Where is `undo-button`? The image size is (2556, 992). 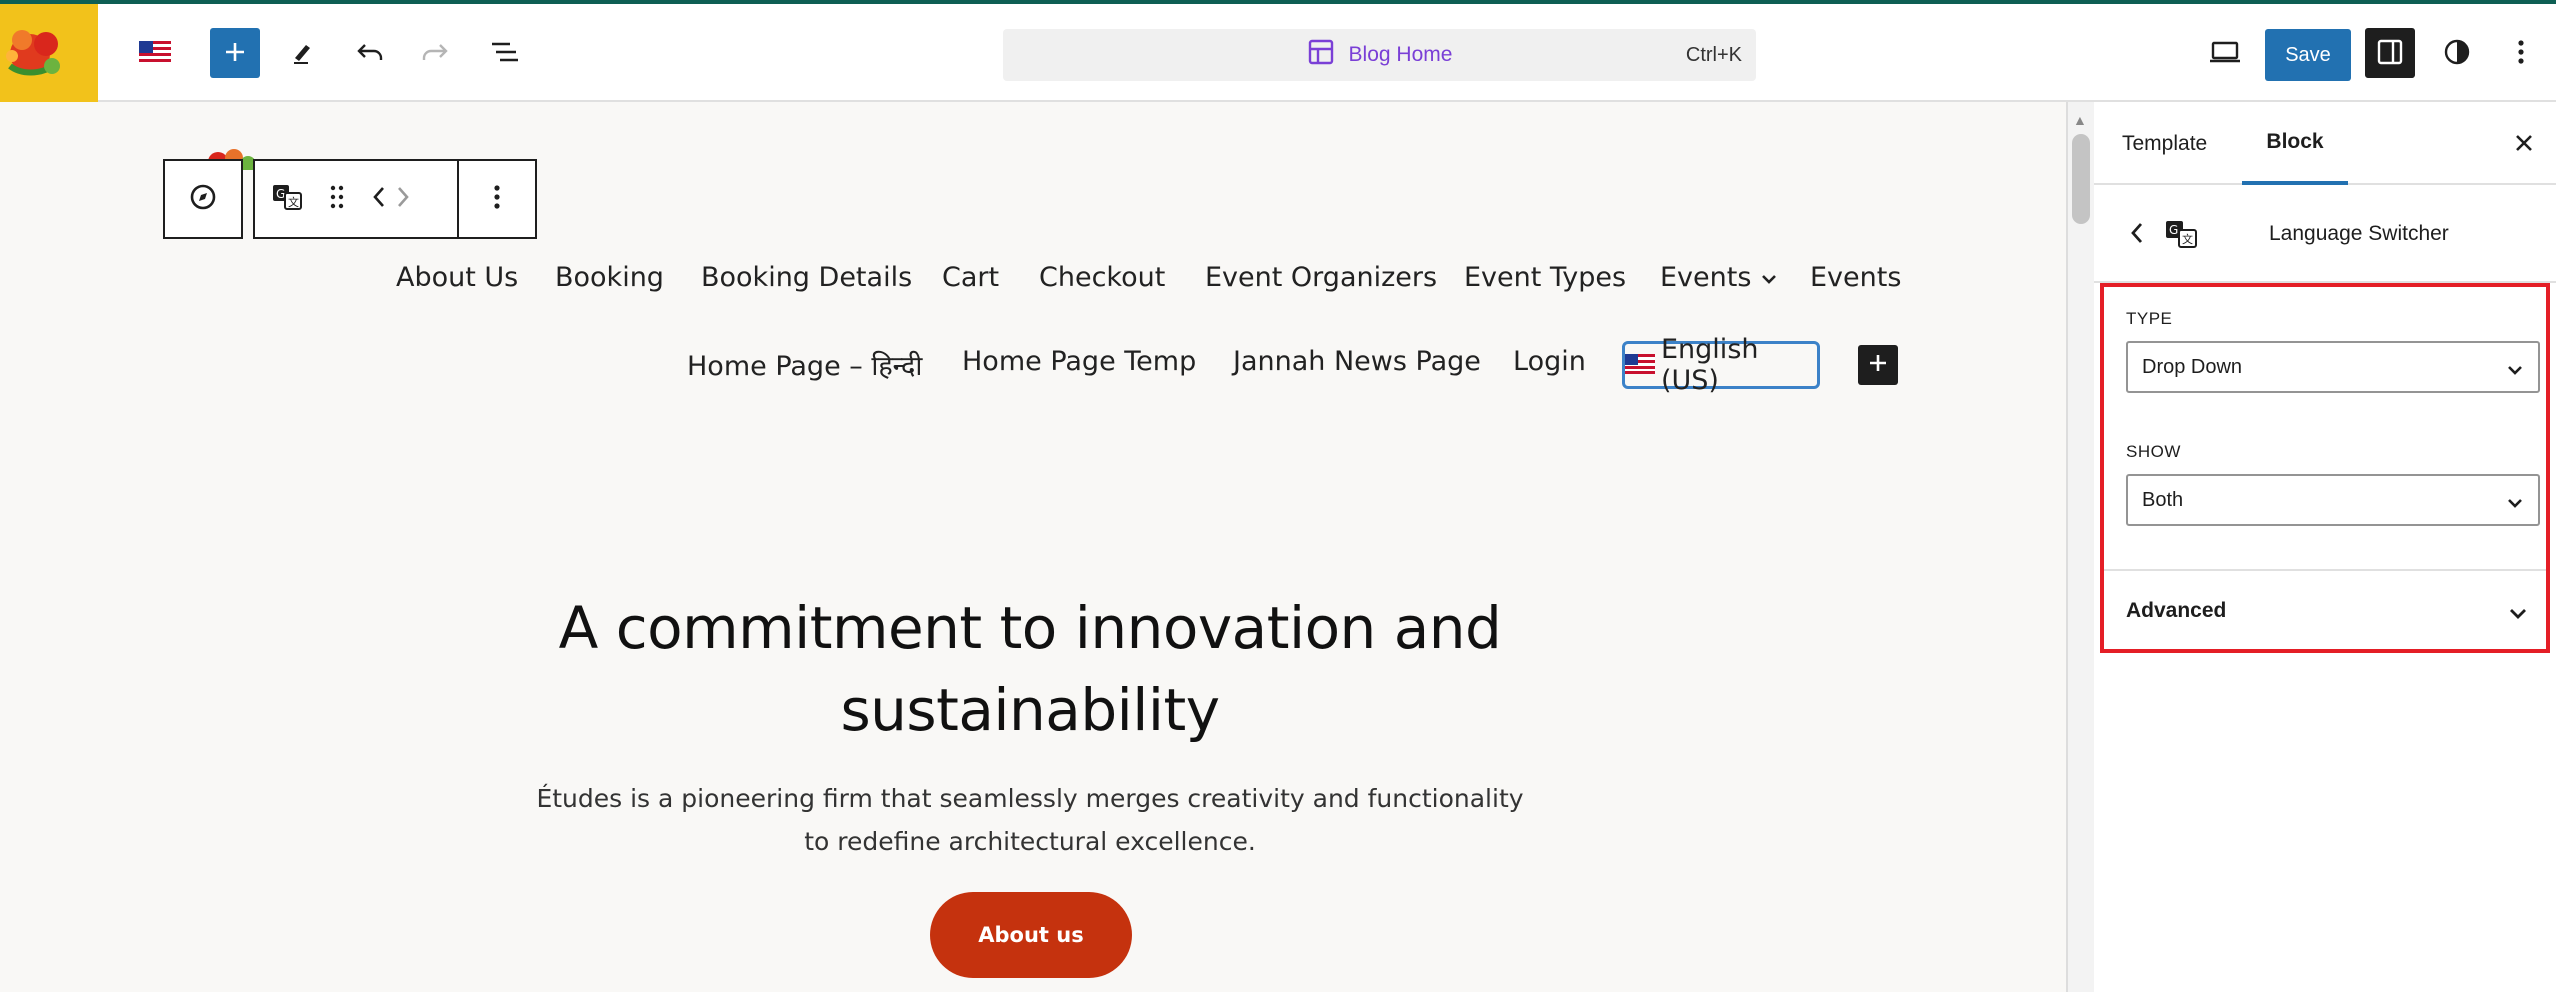 undo-button is located at coordinates (370, 53).